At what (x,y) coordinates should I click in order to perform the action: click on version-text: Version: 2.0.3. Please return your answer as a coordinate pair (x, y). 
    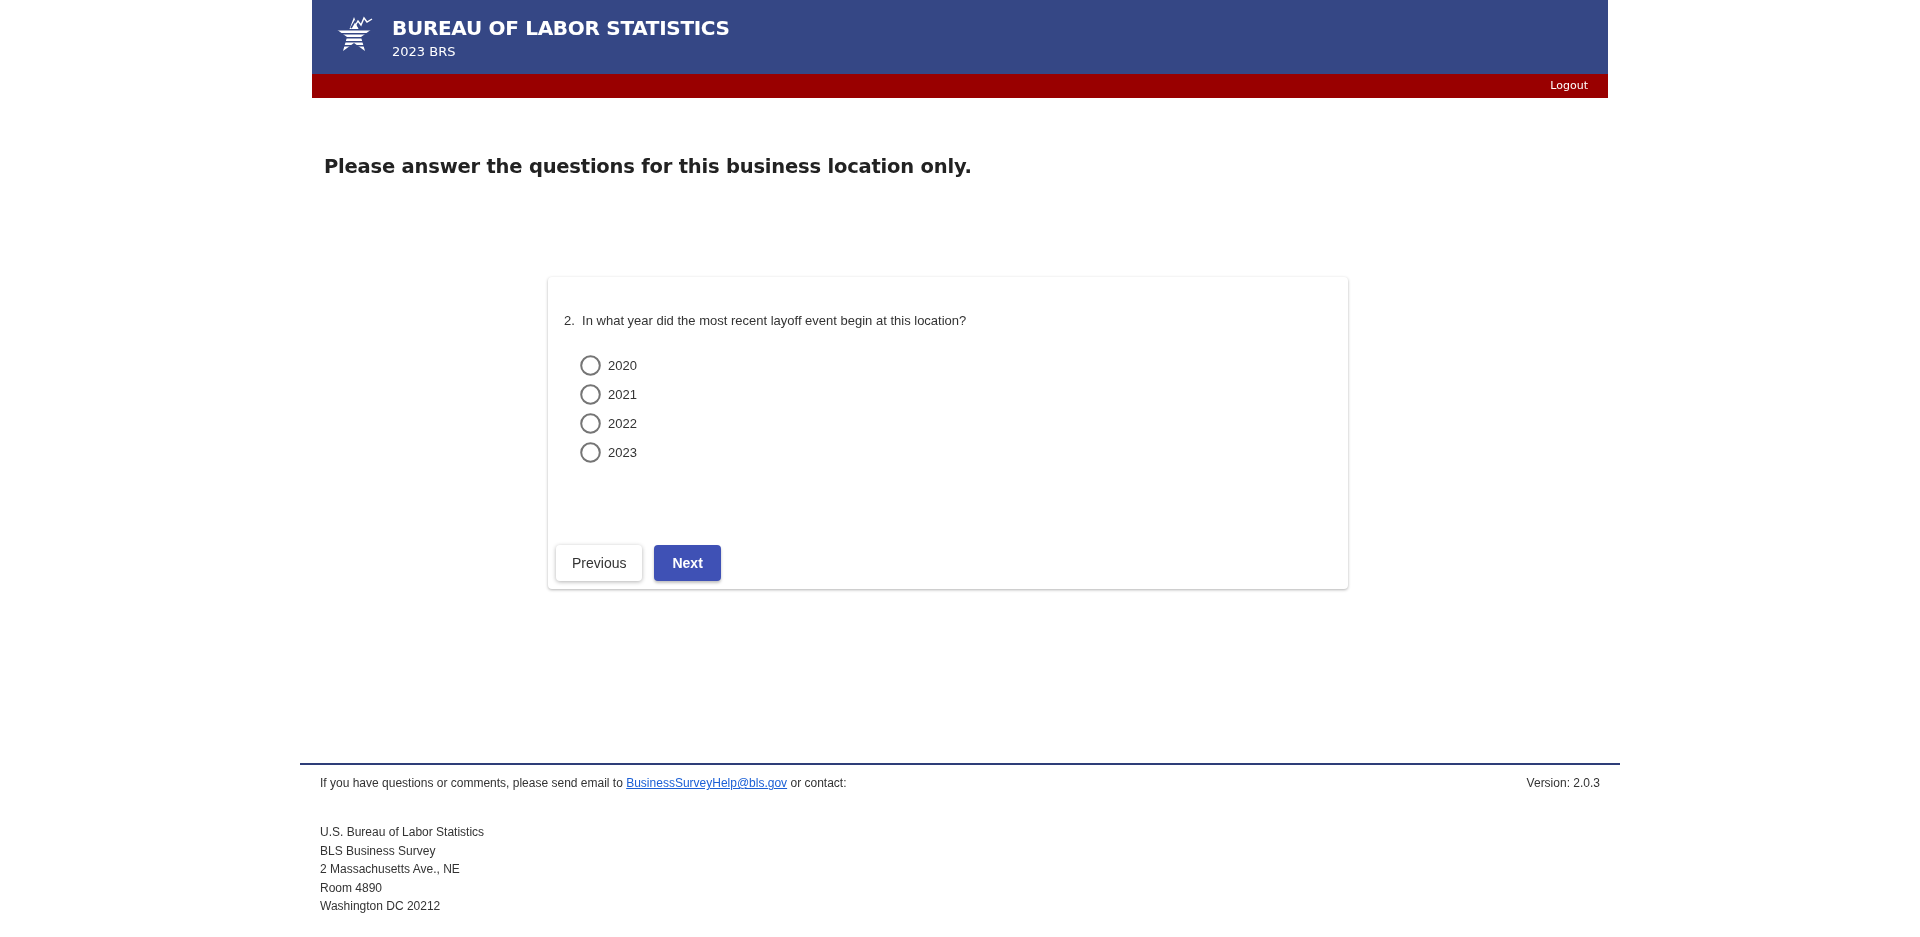
    Looking at the image, I should click on (1563, 783).